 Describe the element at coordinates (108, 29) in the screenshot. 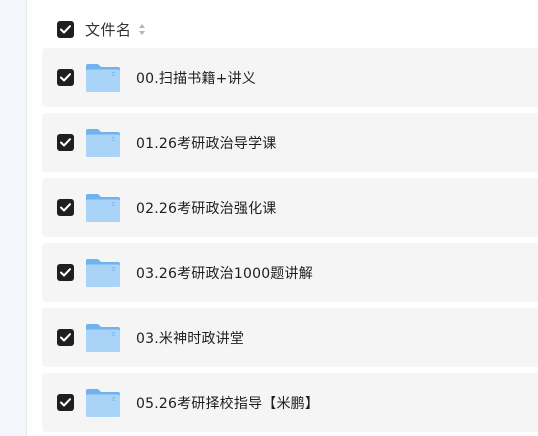

I see `column-header-filename: 文件名` at that location.